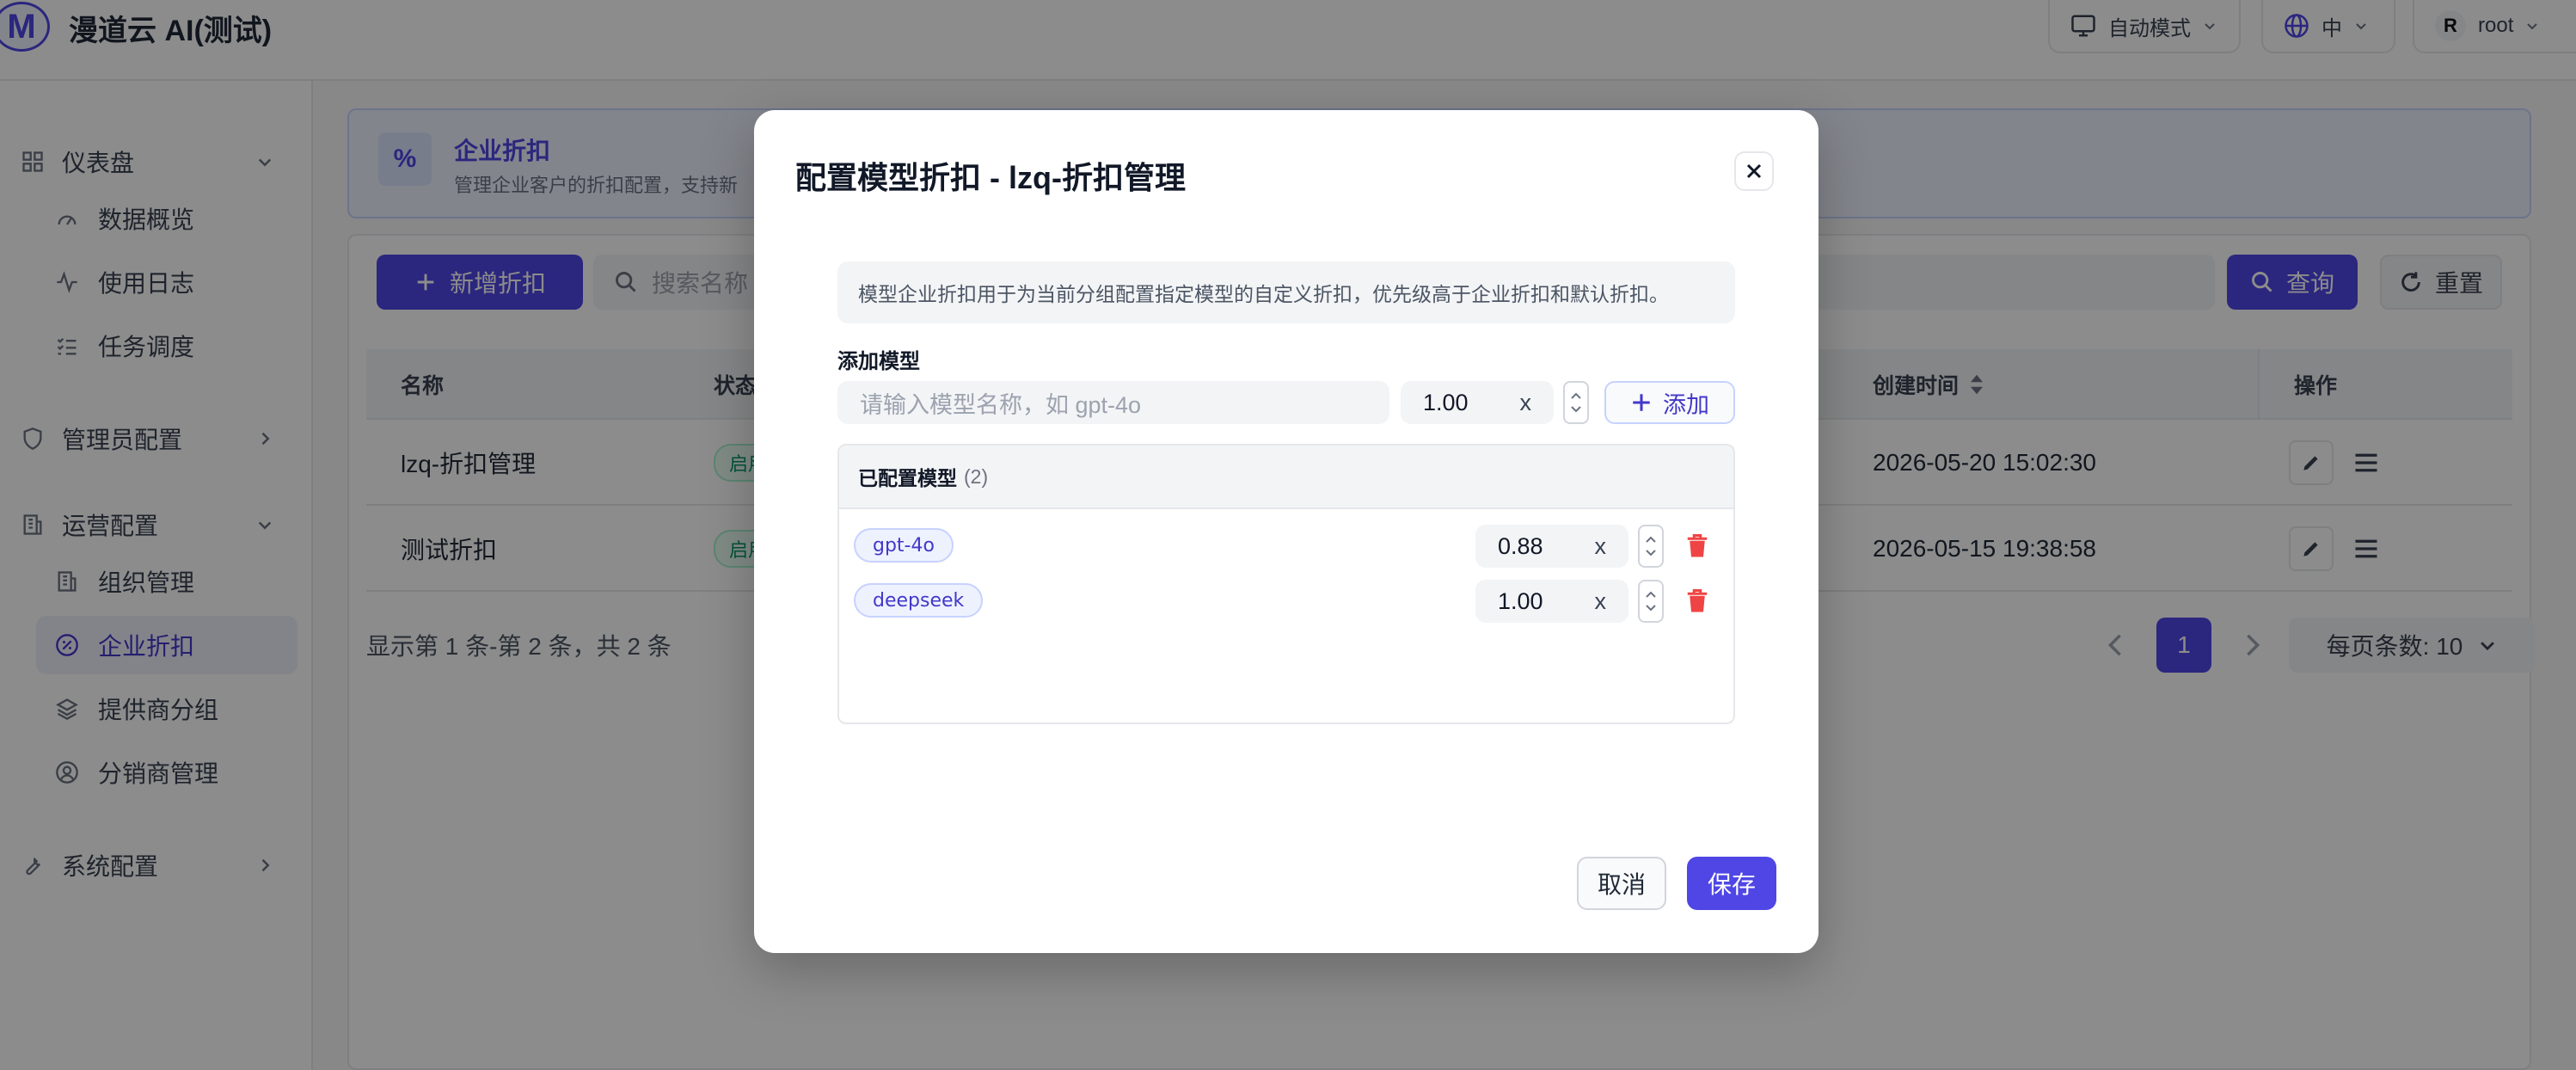 This screenshot has height=1070, width=2576. Describe the element at coordinates (977, 476) in the screenshot. I see `configured-models-count: (2)` at that location.